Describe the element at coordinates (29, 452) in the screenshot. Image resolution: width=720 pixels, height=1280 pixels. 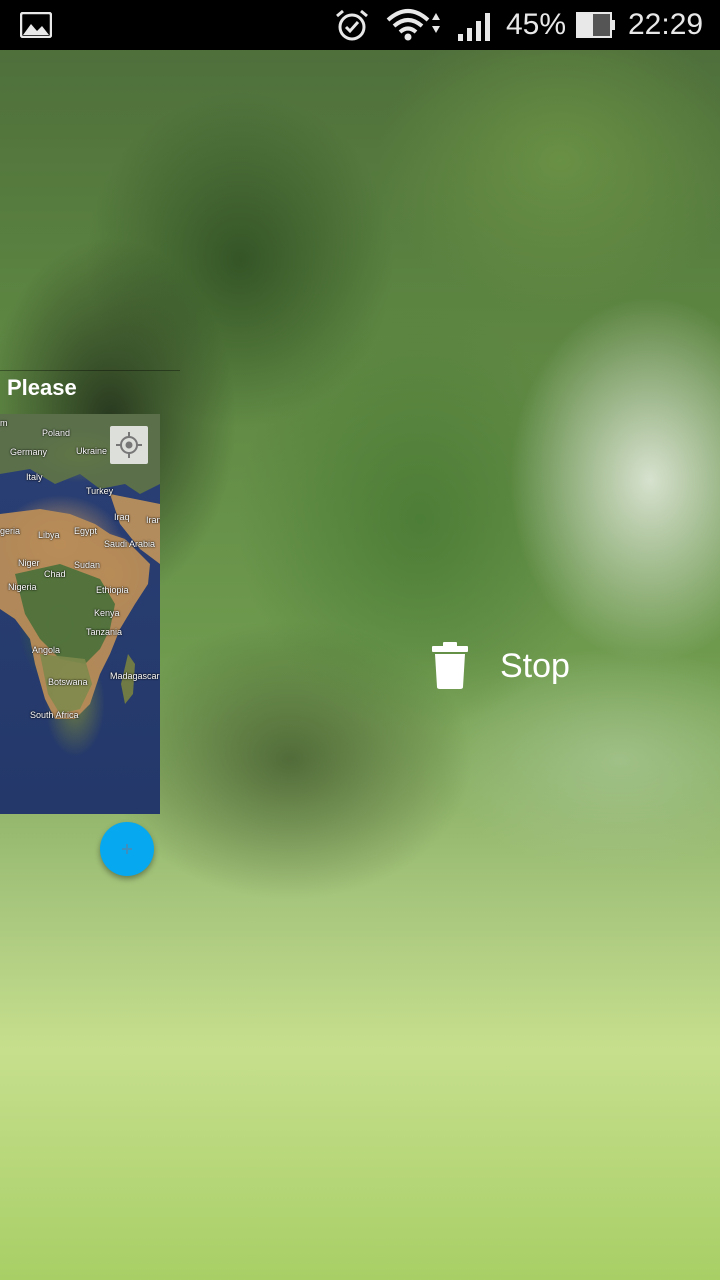
I see `map-label-germany: Germany` at that location.